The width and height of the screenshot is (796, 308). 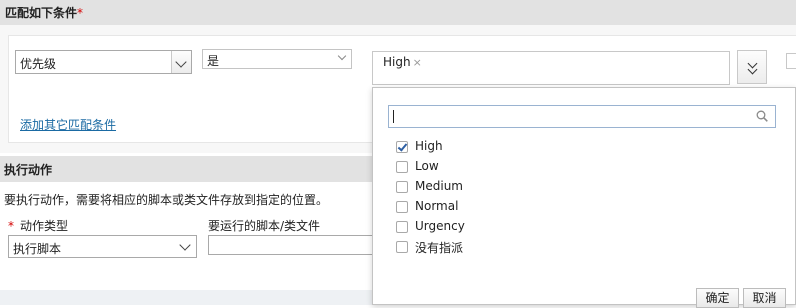 What do you see at coordinates (439, 186) in the screenshot?
I see `option-label: Medium` at bounding box center [439, 186].